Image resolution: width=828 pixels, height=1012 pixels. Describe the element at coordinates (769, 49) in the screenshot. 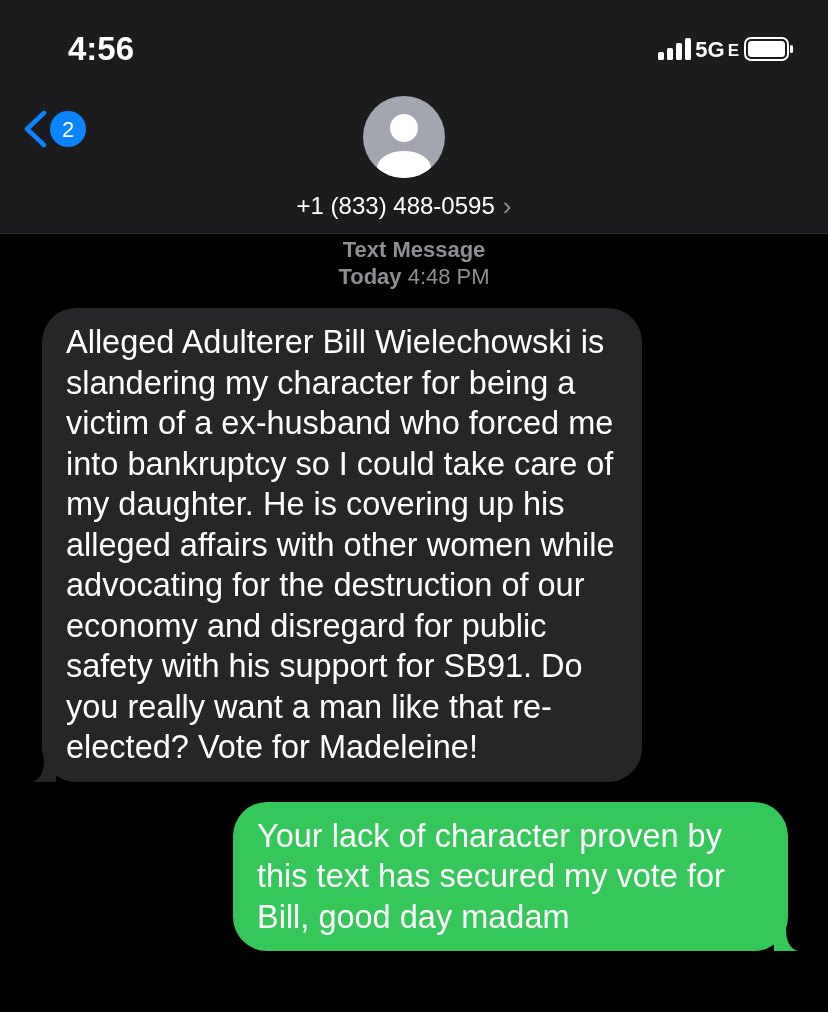

I see `battery-icon` at that location.